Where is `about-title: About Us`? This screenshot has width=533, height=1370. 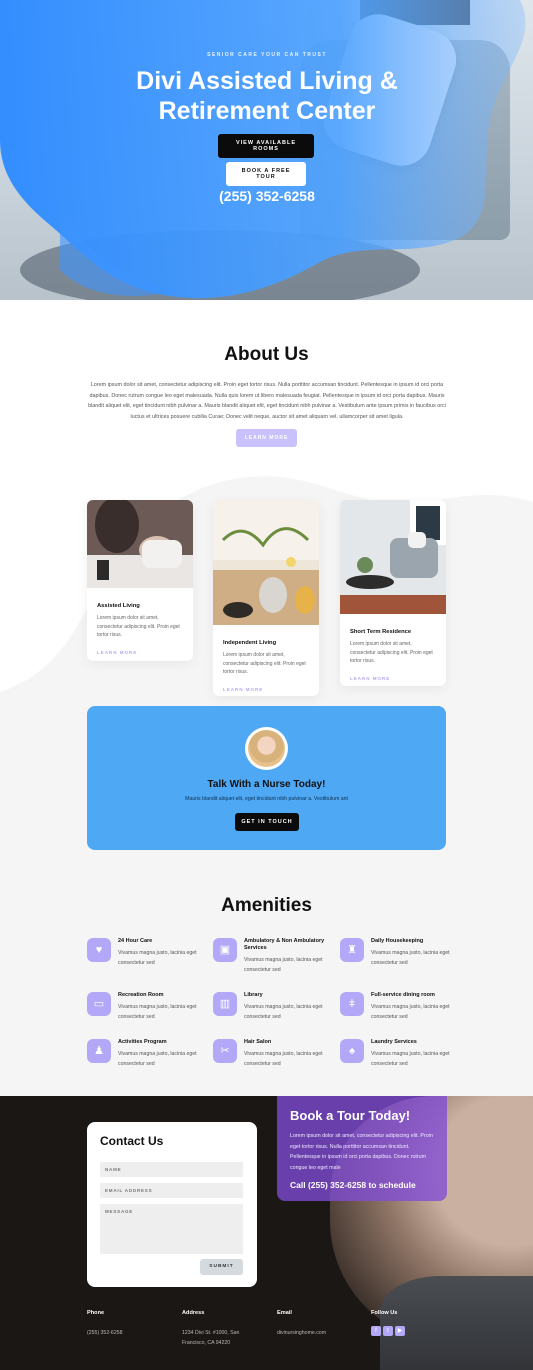
about-title: About Us is located at coordinates (266, 354).